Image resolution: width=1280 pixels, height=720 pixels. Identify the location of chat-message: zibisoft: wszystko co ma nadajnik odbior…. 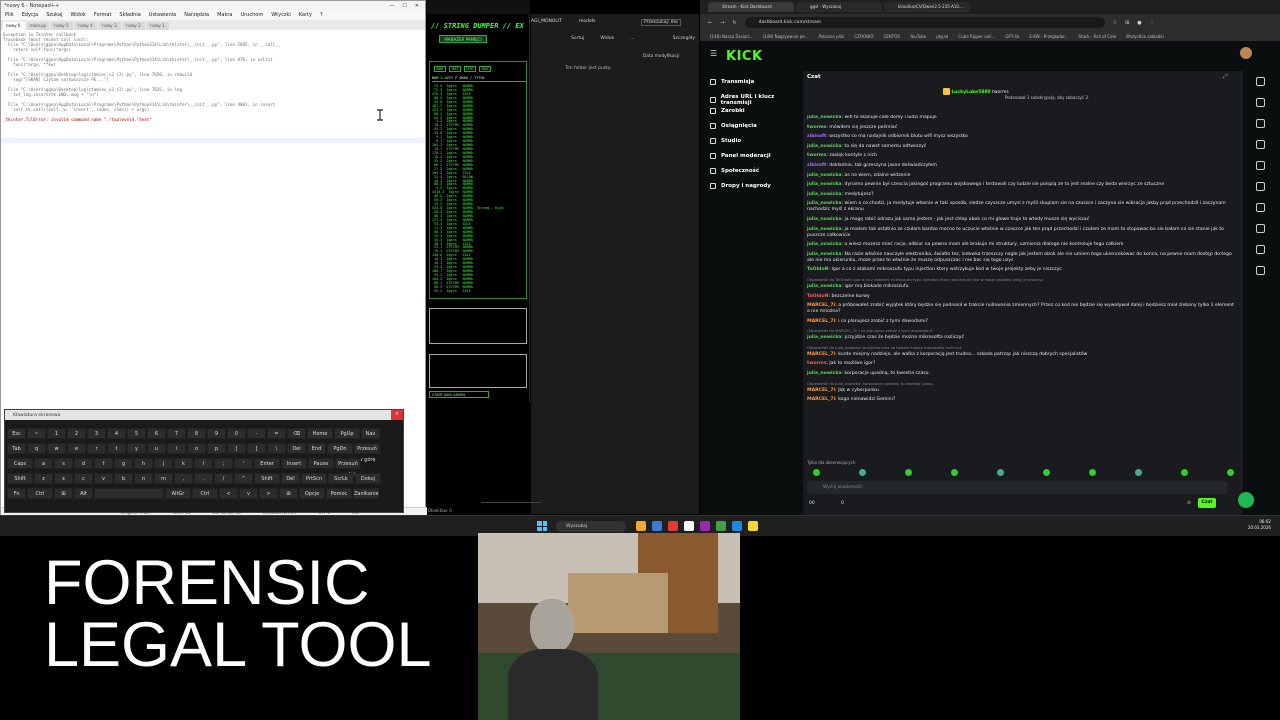
(1021, 137).